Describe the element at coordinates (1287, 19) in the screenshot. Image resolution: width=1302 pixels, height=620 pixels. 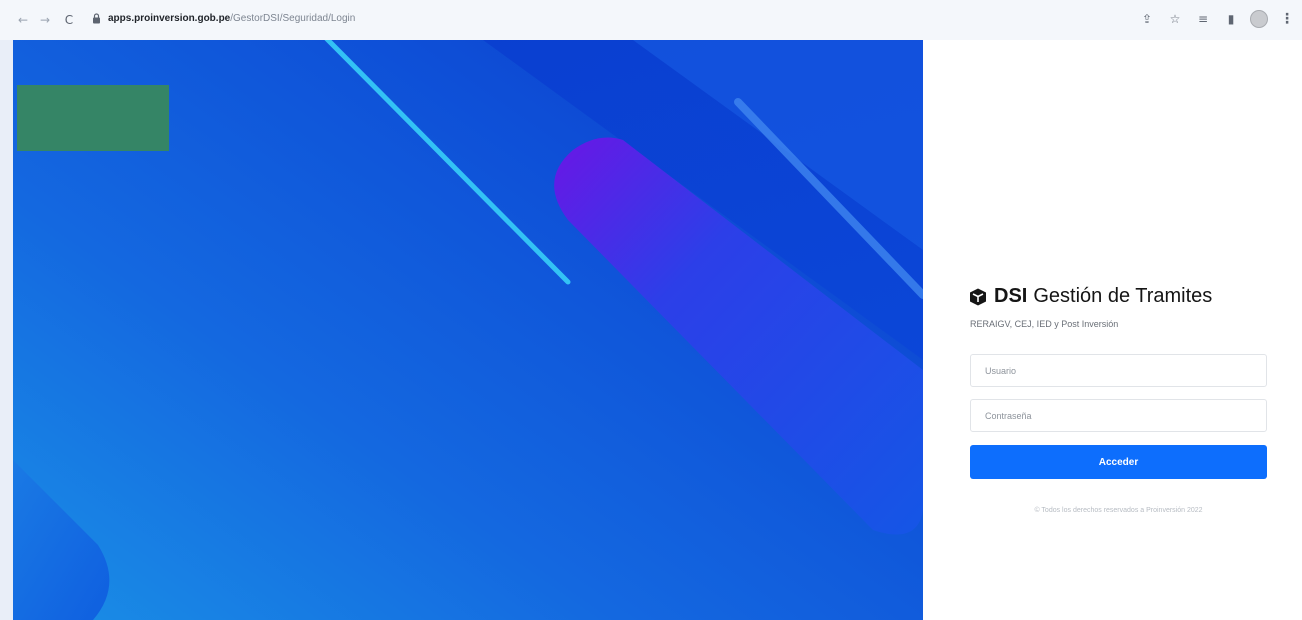
I see `browser-menu-icon: ⋮` at that location.